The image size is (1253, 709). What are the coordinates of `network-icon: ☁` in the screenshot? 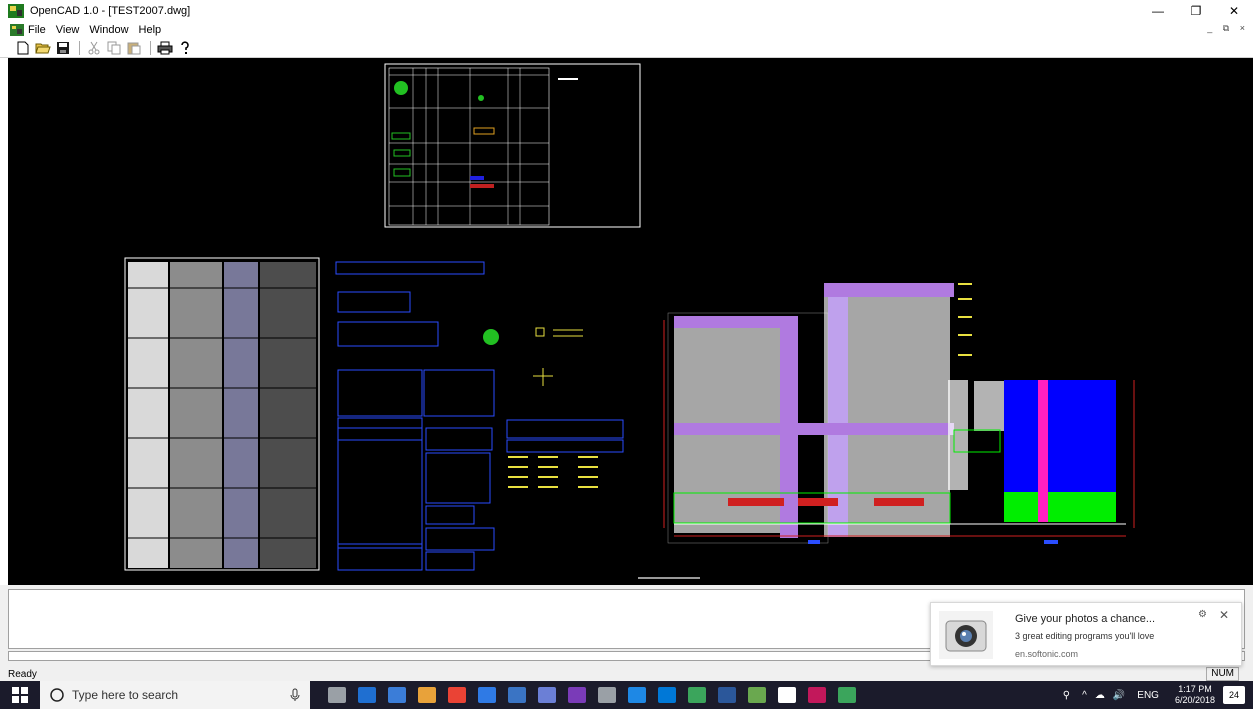 It's located at (1100, 695).